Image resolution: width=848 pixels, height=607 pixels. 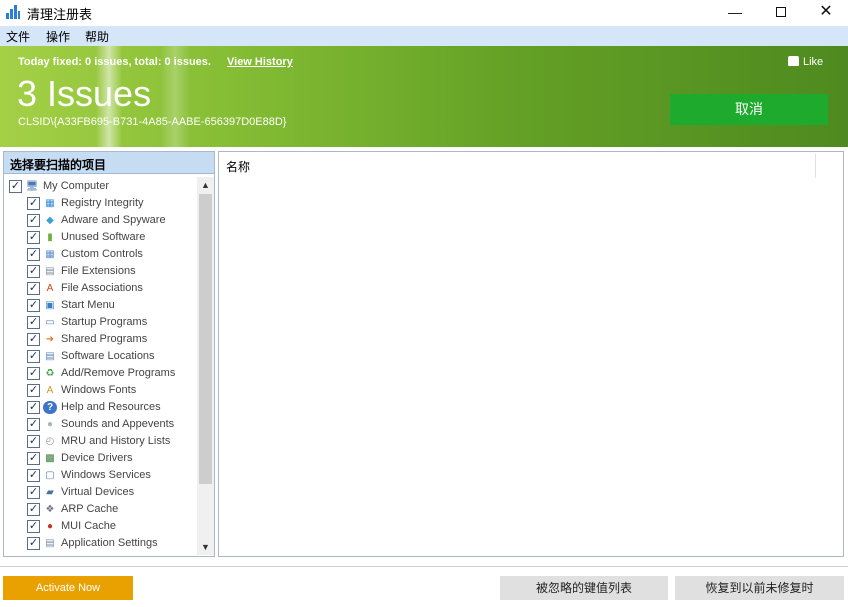 What do you see at coordinates (100, 288) in the screenshot?
I see `tree-item: ✓AFile Associations` at bounding box center [100, 288].